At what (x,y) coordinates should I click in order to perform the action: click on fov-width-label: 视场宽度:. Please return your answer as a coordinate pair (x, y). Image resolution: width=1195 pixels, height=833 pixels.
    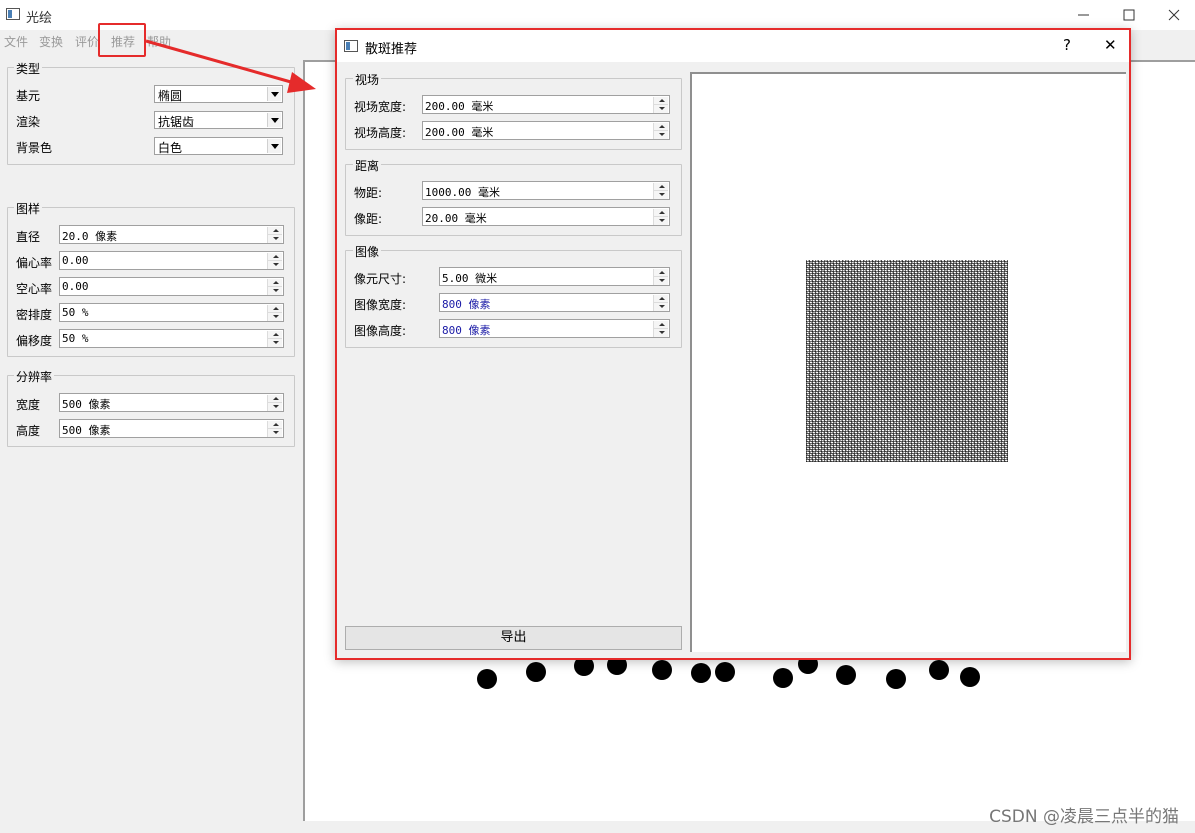
    Looking at the image, I should click on (380, 107).